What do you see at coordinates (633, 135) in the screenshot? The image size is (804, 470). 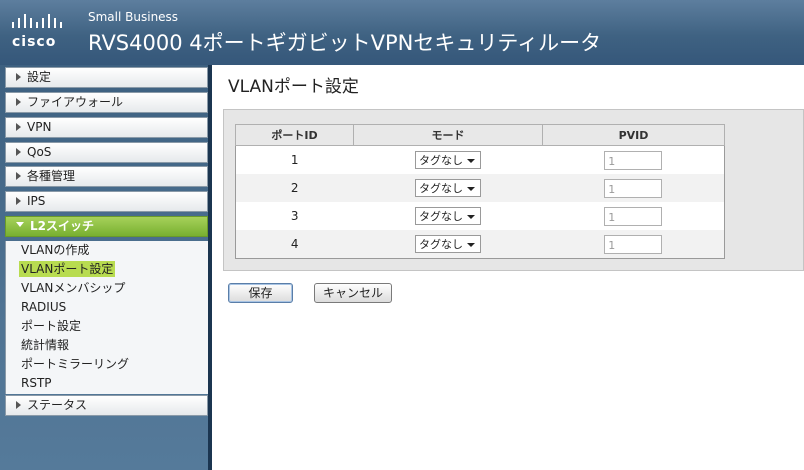 I see `column-header-pvid: PVID` at bounding box center [633, 135].